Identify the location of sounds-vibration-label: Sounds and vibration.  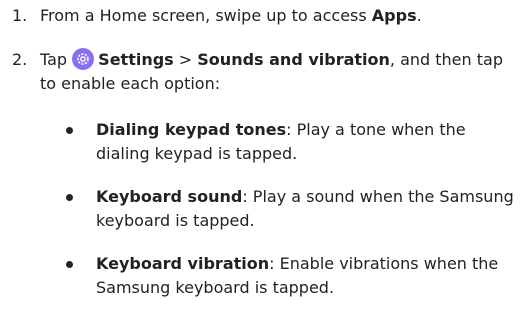
(293, 59).